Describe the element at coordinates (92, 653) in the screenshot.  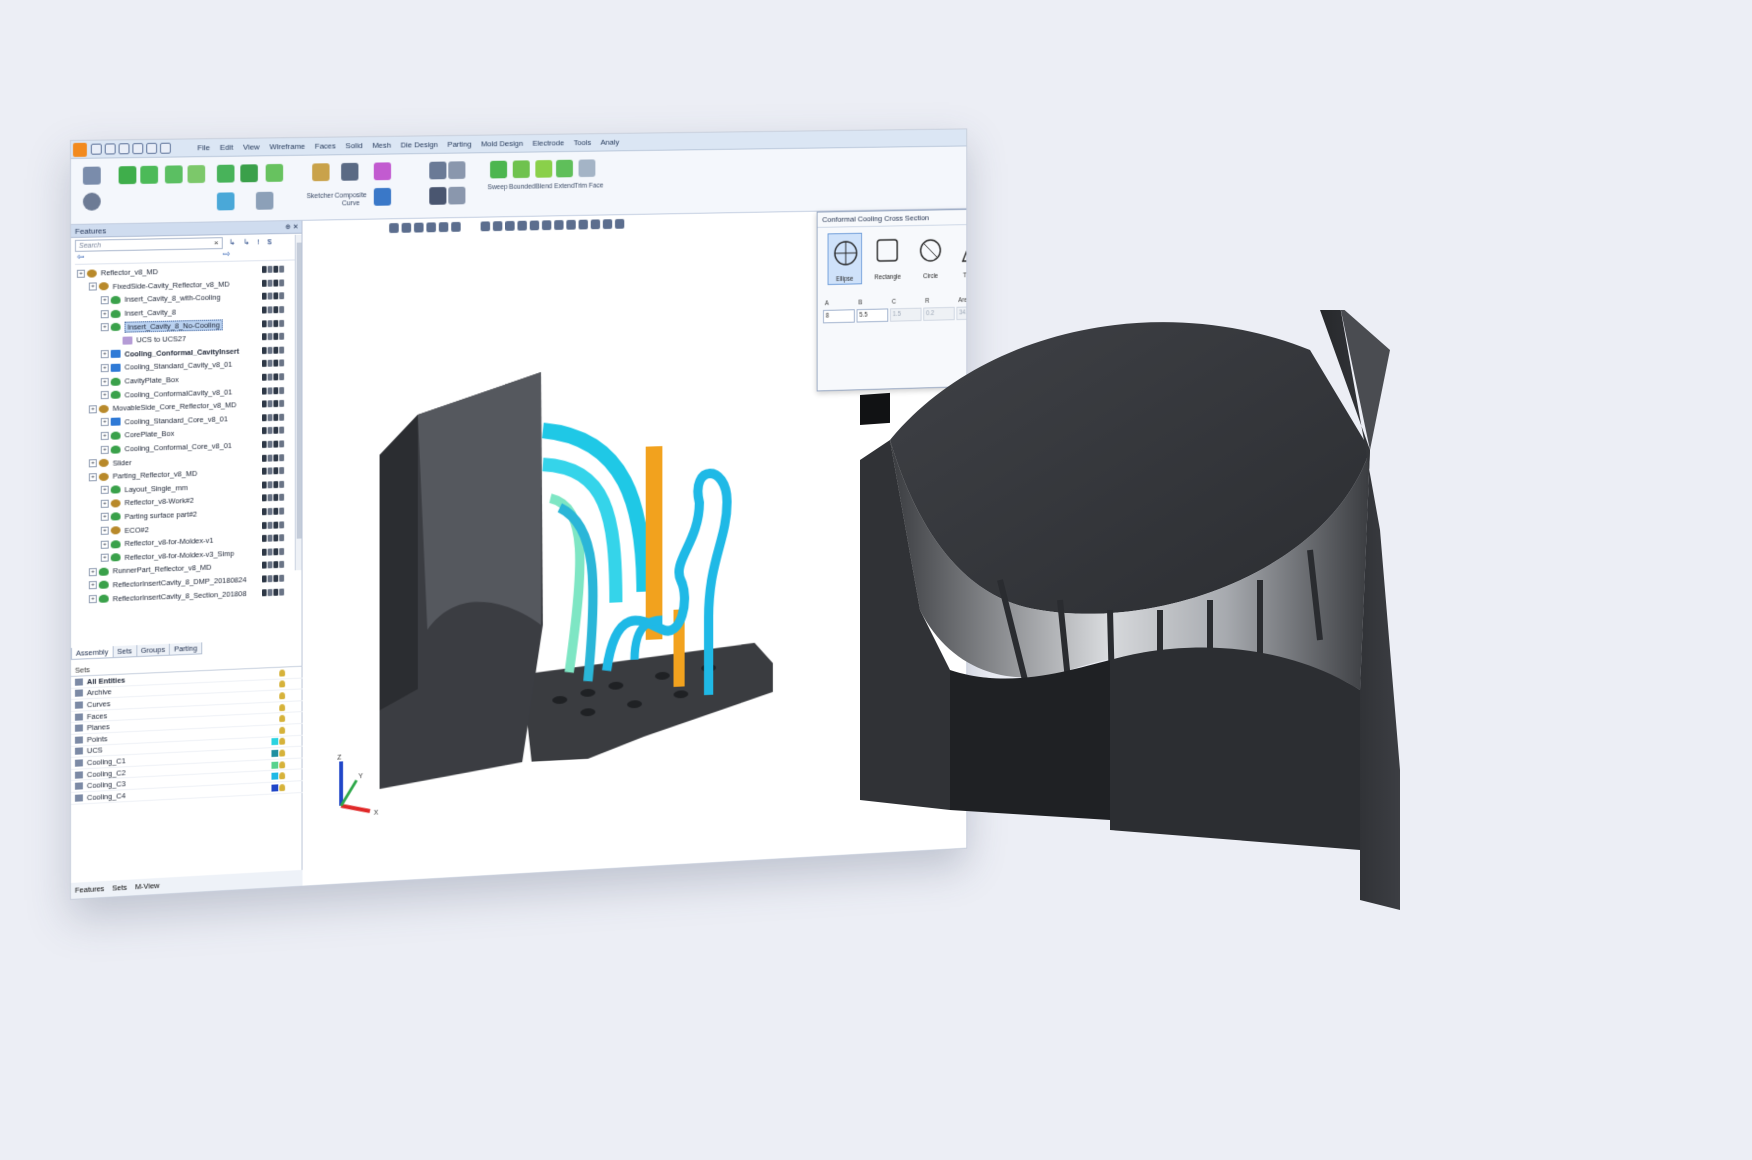
I see `tab-assembly: Assembly` at that location.